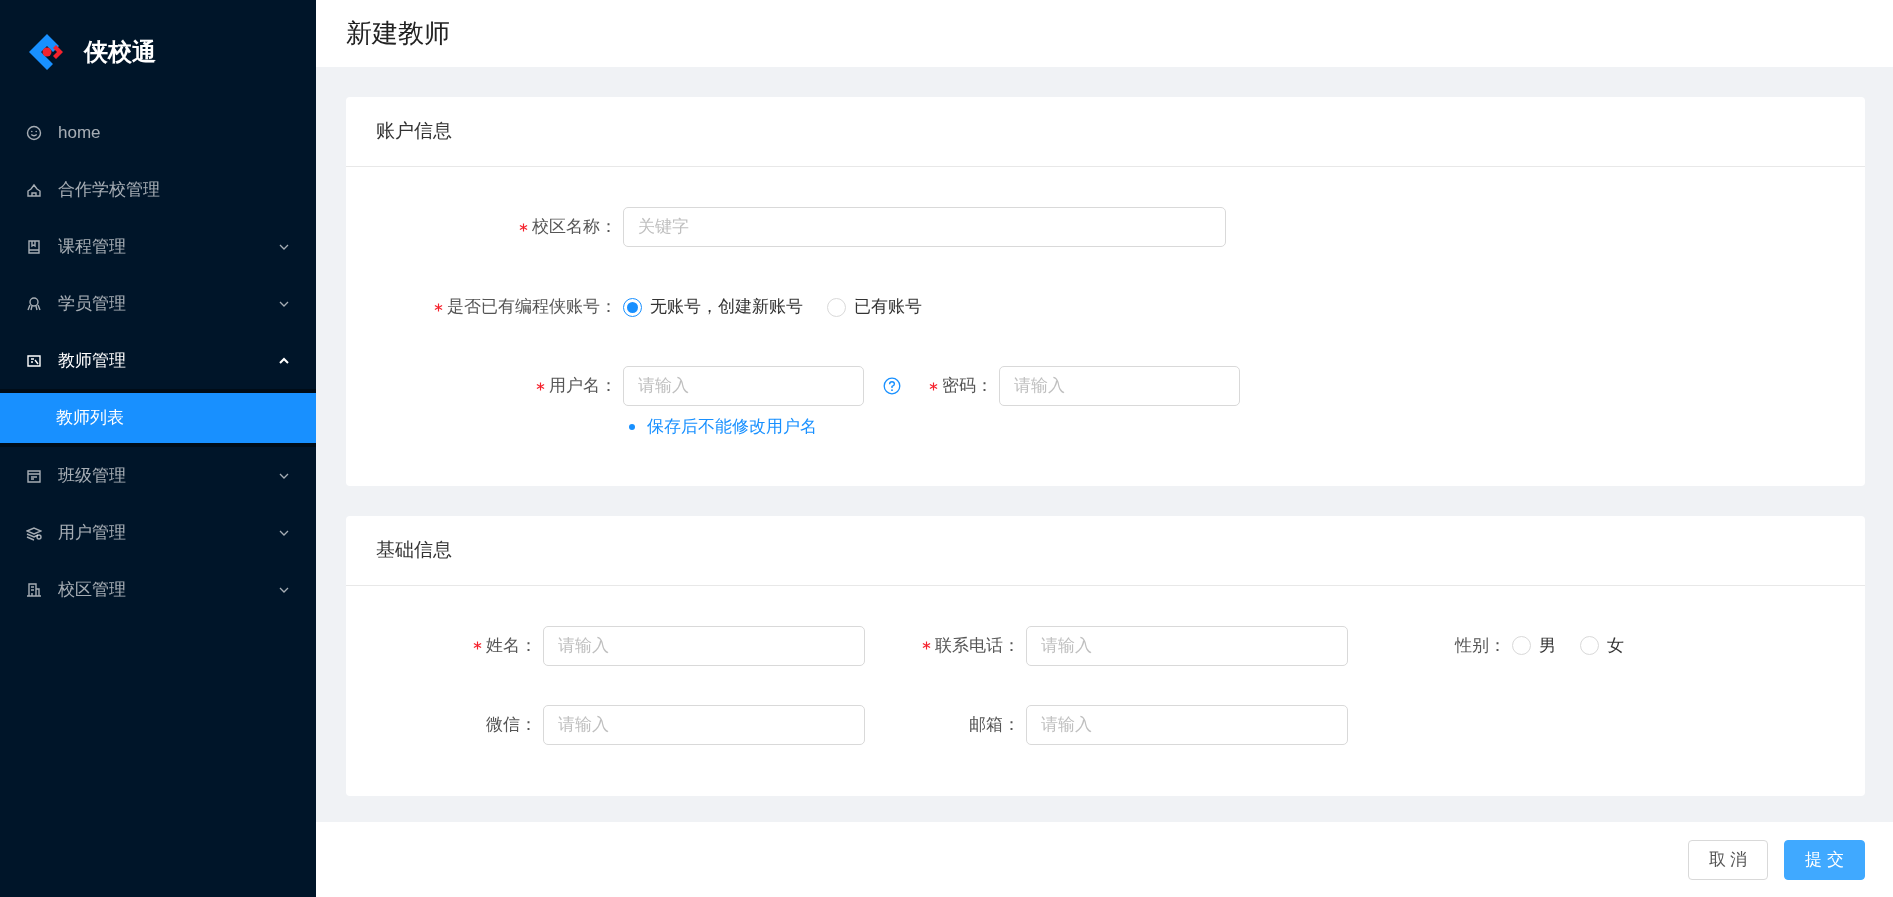 The width and height of the screenshot is (1893, 897). I want to click on stack-icon, so click(34, 532).